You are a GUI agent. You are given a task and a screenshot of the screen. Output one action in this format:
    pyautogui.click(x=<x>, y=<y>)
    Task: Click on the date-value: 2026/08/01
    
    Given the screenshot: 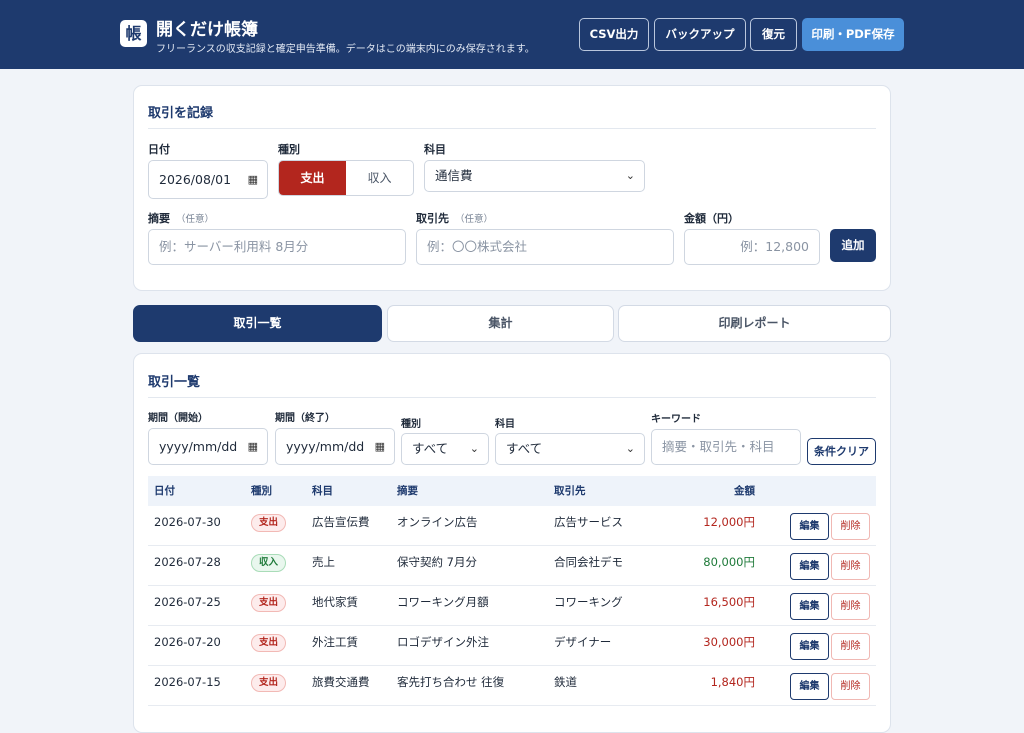 What is the action you would take?
    pyautogui.click(x=195, y=179)
    